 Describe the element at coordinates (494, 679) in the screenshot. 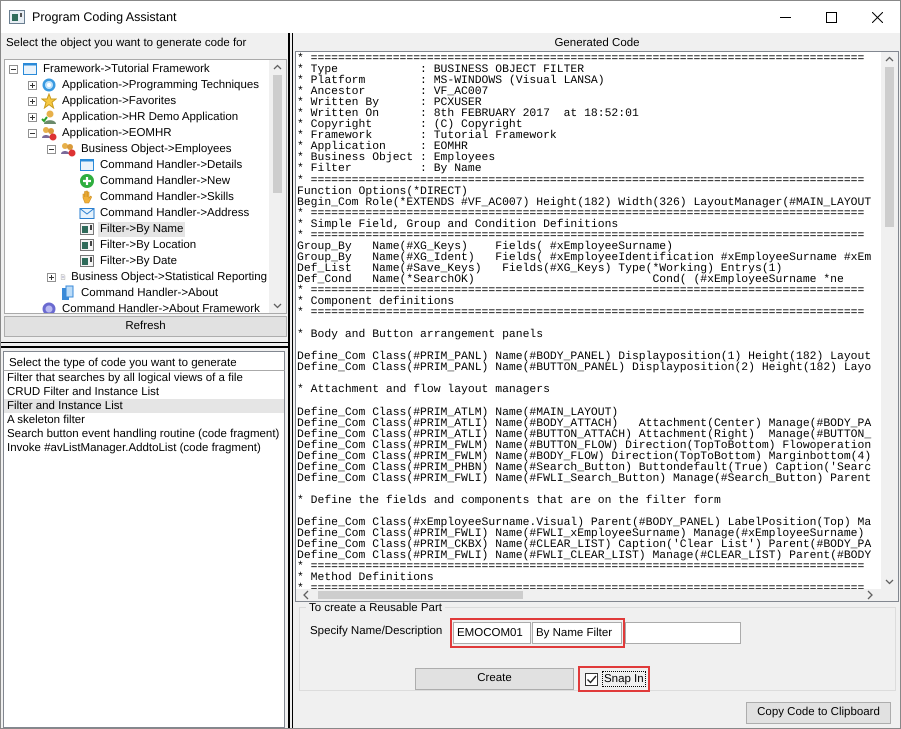

I see `create-button: Create` at that location.